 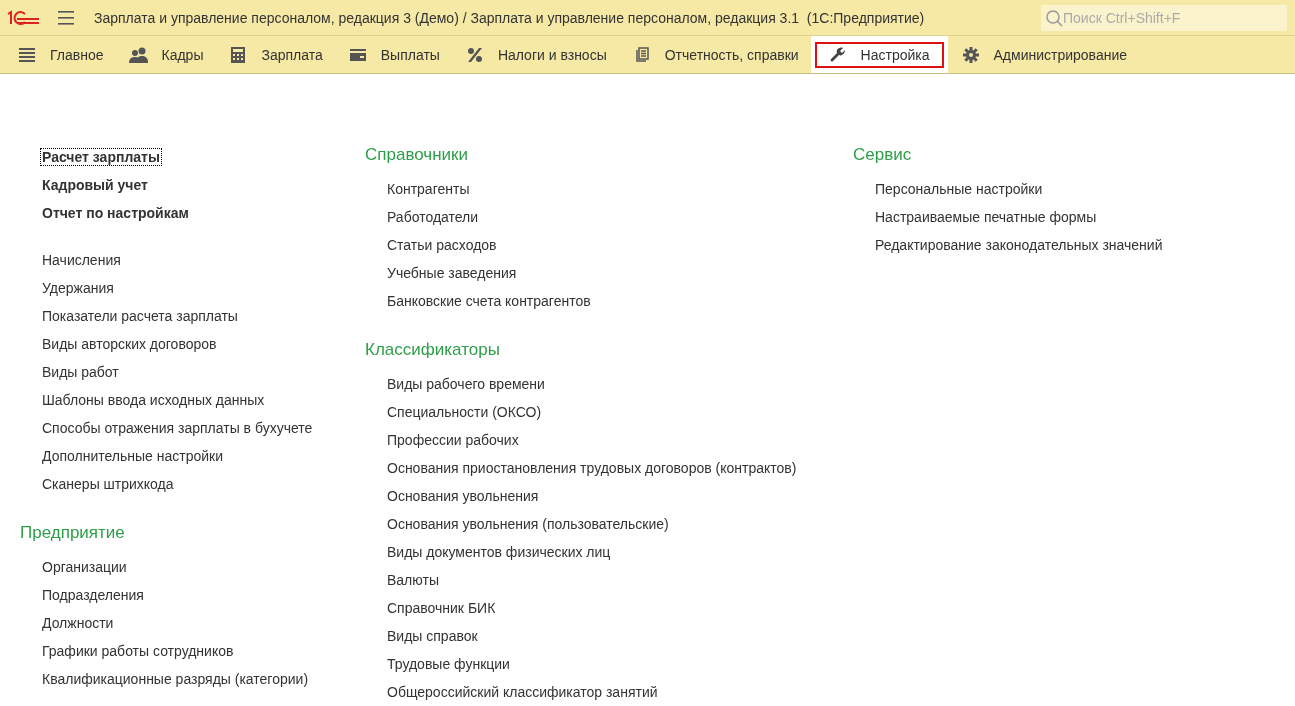 I want to click on nav-link: Учебные заведения, so click(x=452, y=273).